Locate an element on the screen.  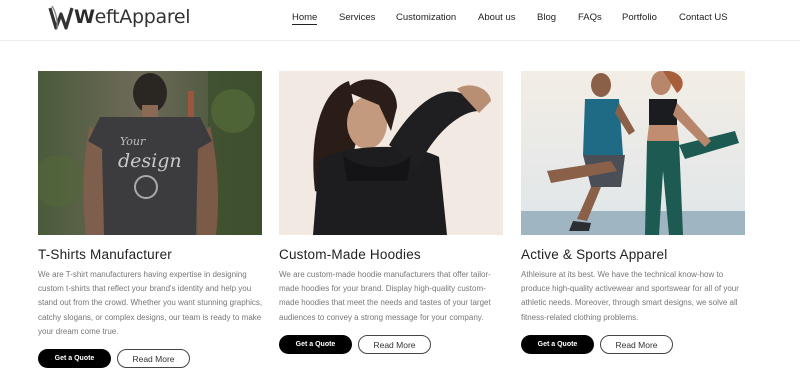
card-title: Custom-Made Hoodies is located at coordinates (350, 254).